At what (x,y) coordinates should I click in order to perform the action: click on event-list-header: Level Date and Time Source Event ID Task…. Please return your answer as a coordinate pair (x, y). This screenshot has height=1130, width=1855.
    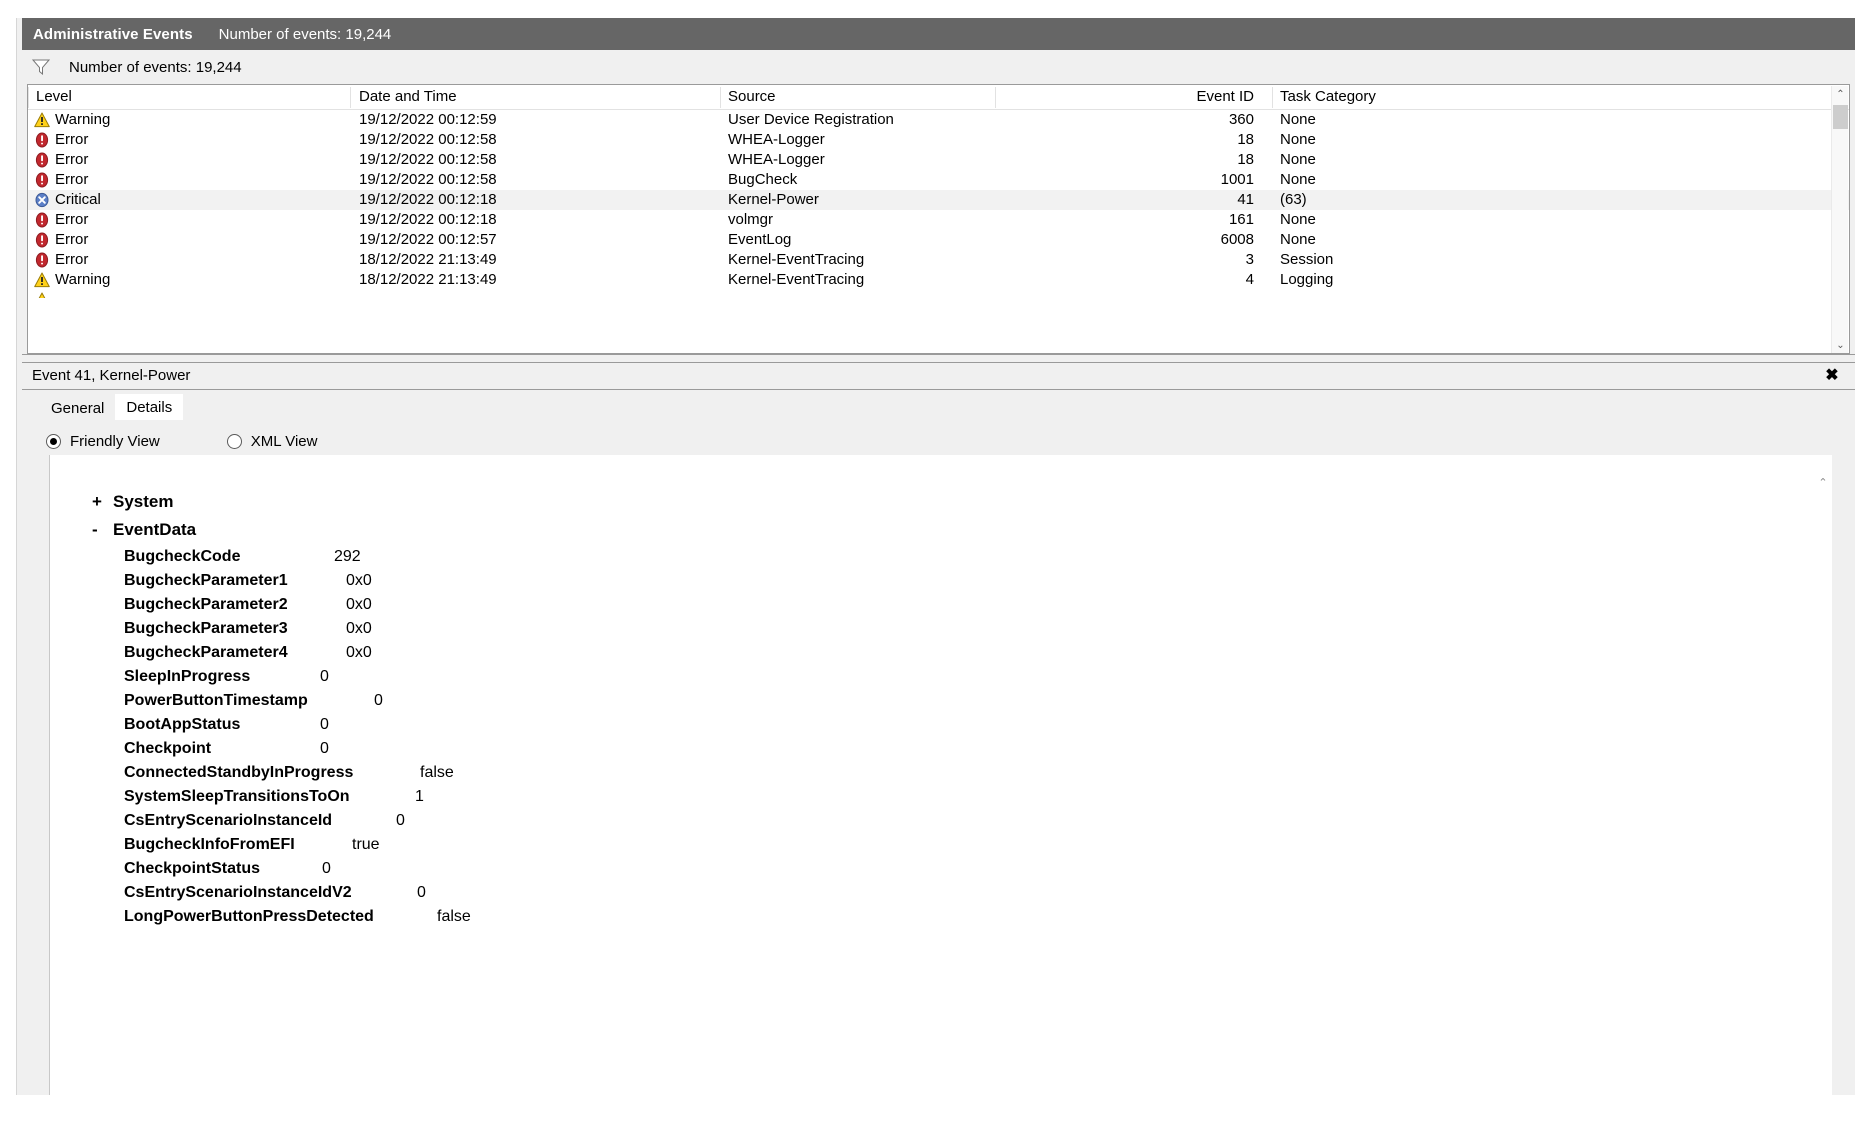
    Looking at the image, I should click on (938, 97).